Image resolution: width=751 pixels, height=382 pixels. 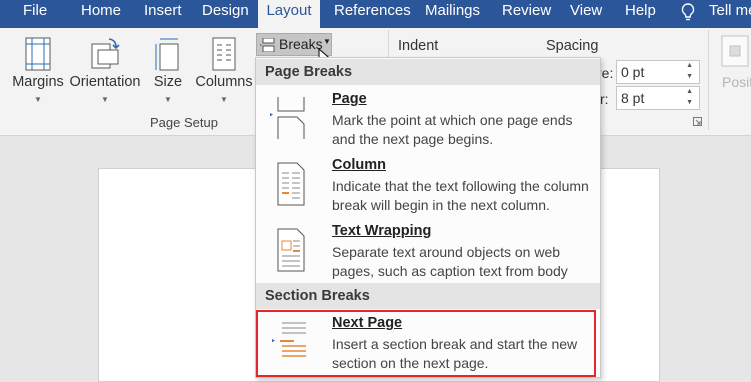 I want to click on spacing-after-value: 8 pt, so click(x=633, y=98).